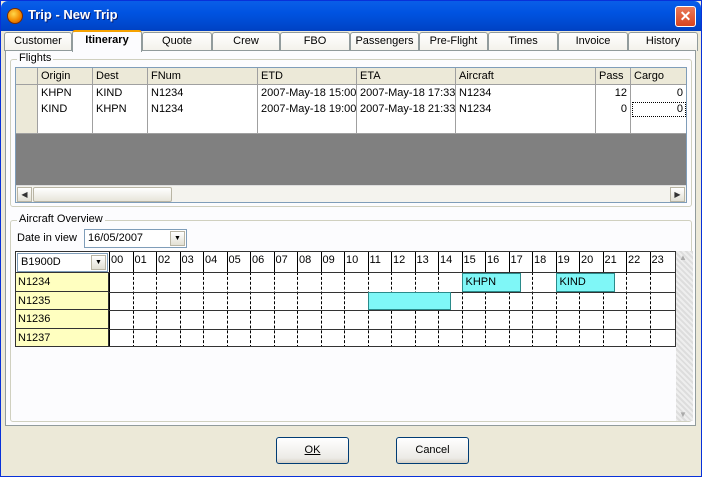 Image resolution: width=702 pixels, height=477 pixels. I want to click on tab-crew: Crew, so click(246, 41).